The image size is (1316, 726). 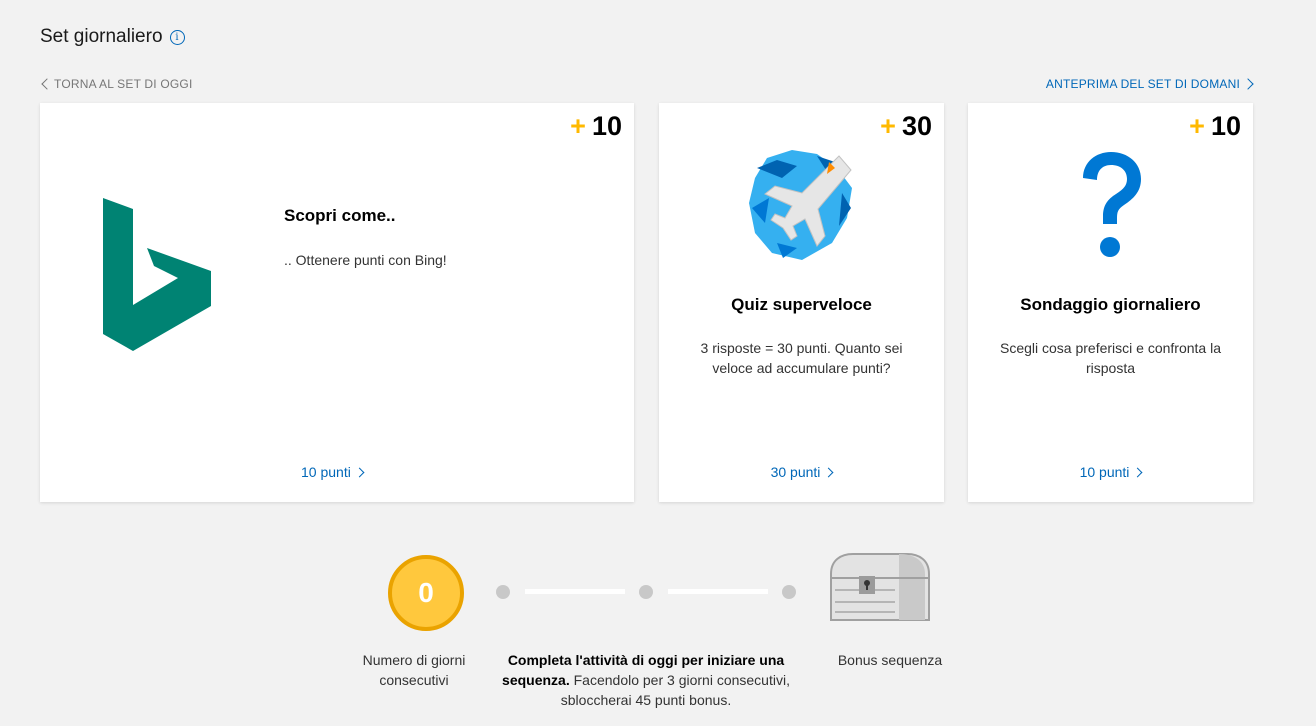 What do you see at coordinates (800, 205) in the screenshot?
I see `jet-plane-icon` at bounding box center [800, 205].